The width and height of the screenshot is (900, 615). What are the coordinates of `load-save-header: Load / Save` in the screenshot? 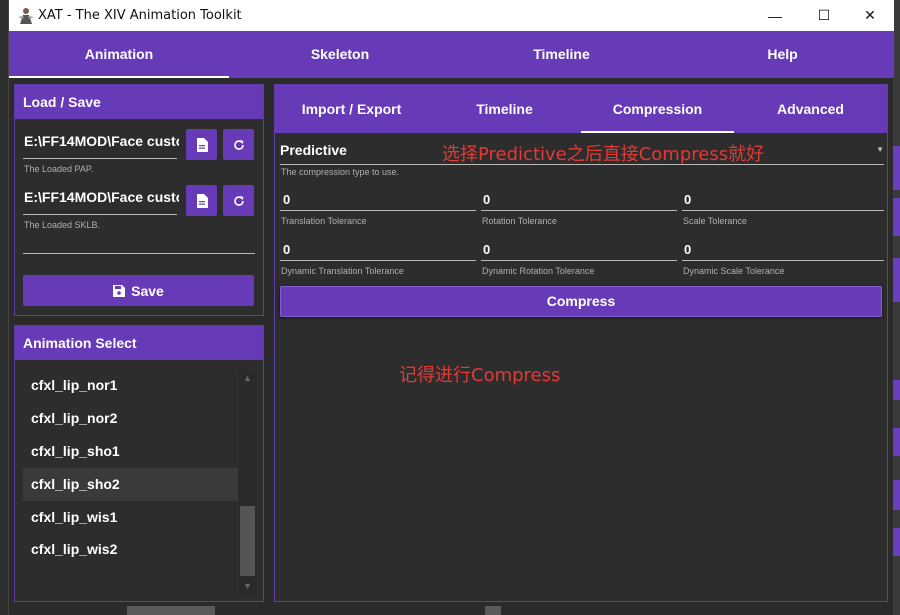 It's located at (139, 102).